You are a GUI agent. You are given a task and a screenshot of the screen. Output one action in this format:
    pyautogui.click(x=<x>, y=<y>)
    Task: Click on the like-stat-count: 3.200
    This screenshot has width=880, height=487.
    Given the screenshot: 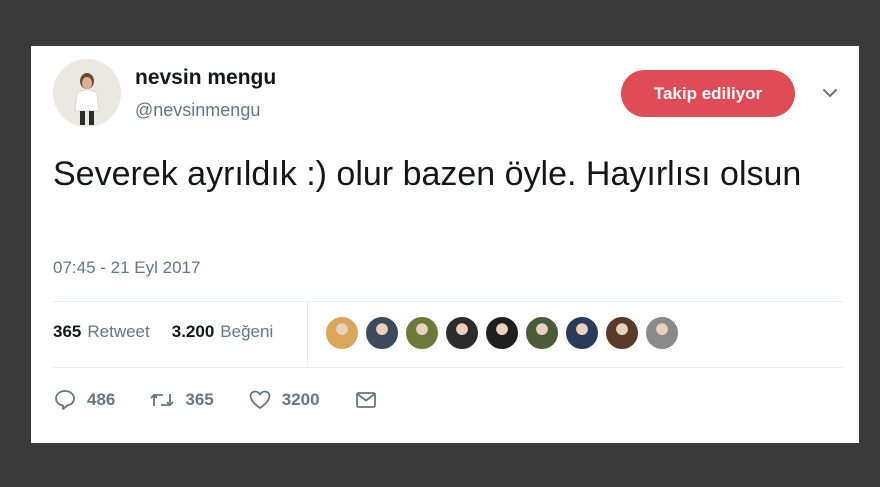 What is the action you would take?
    pyautogui.click(x=193, y=331)
    